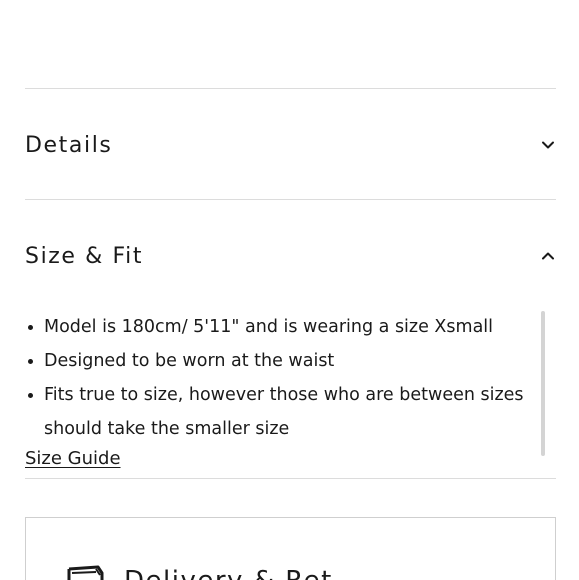  Describe the element at coordinates (290, 199) in the screenshot. I see `divider-details` at that location.